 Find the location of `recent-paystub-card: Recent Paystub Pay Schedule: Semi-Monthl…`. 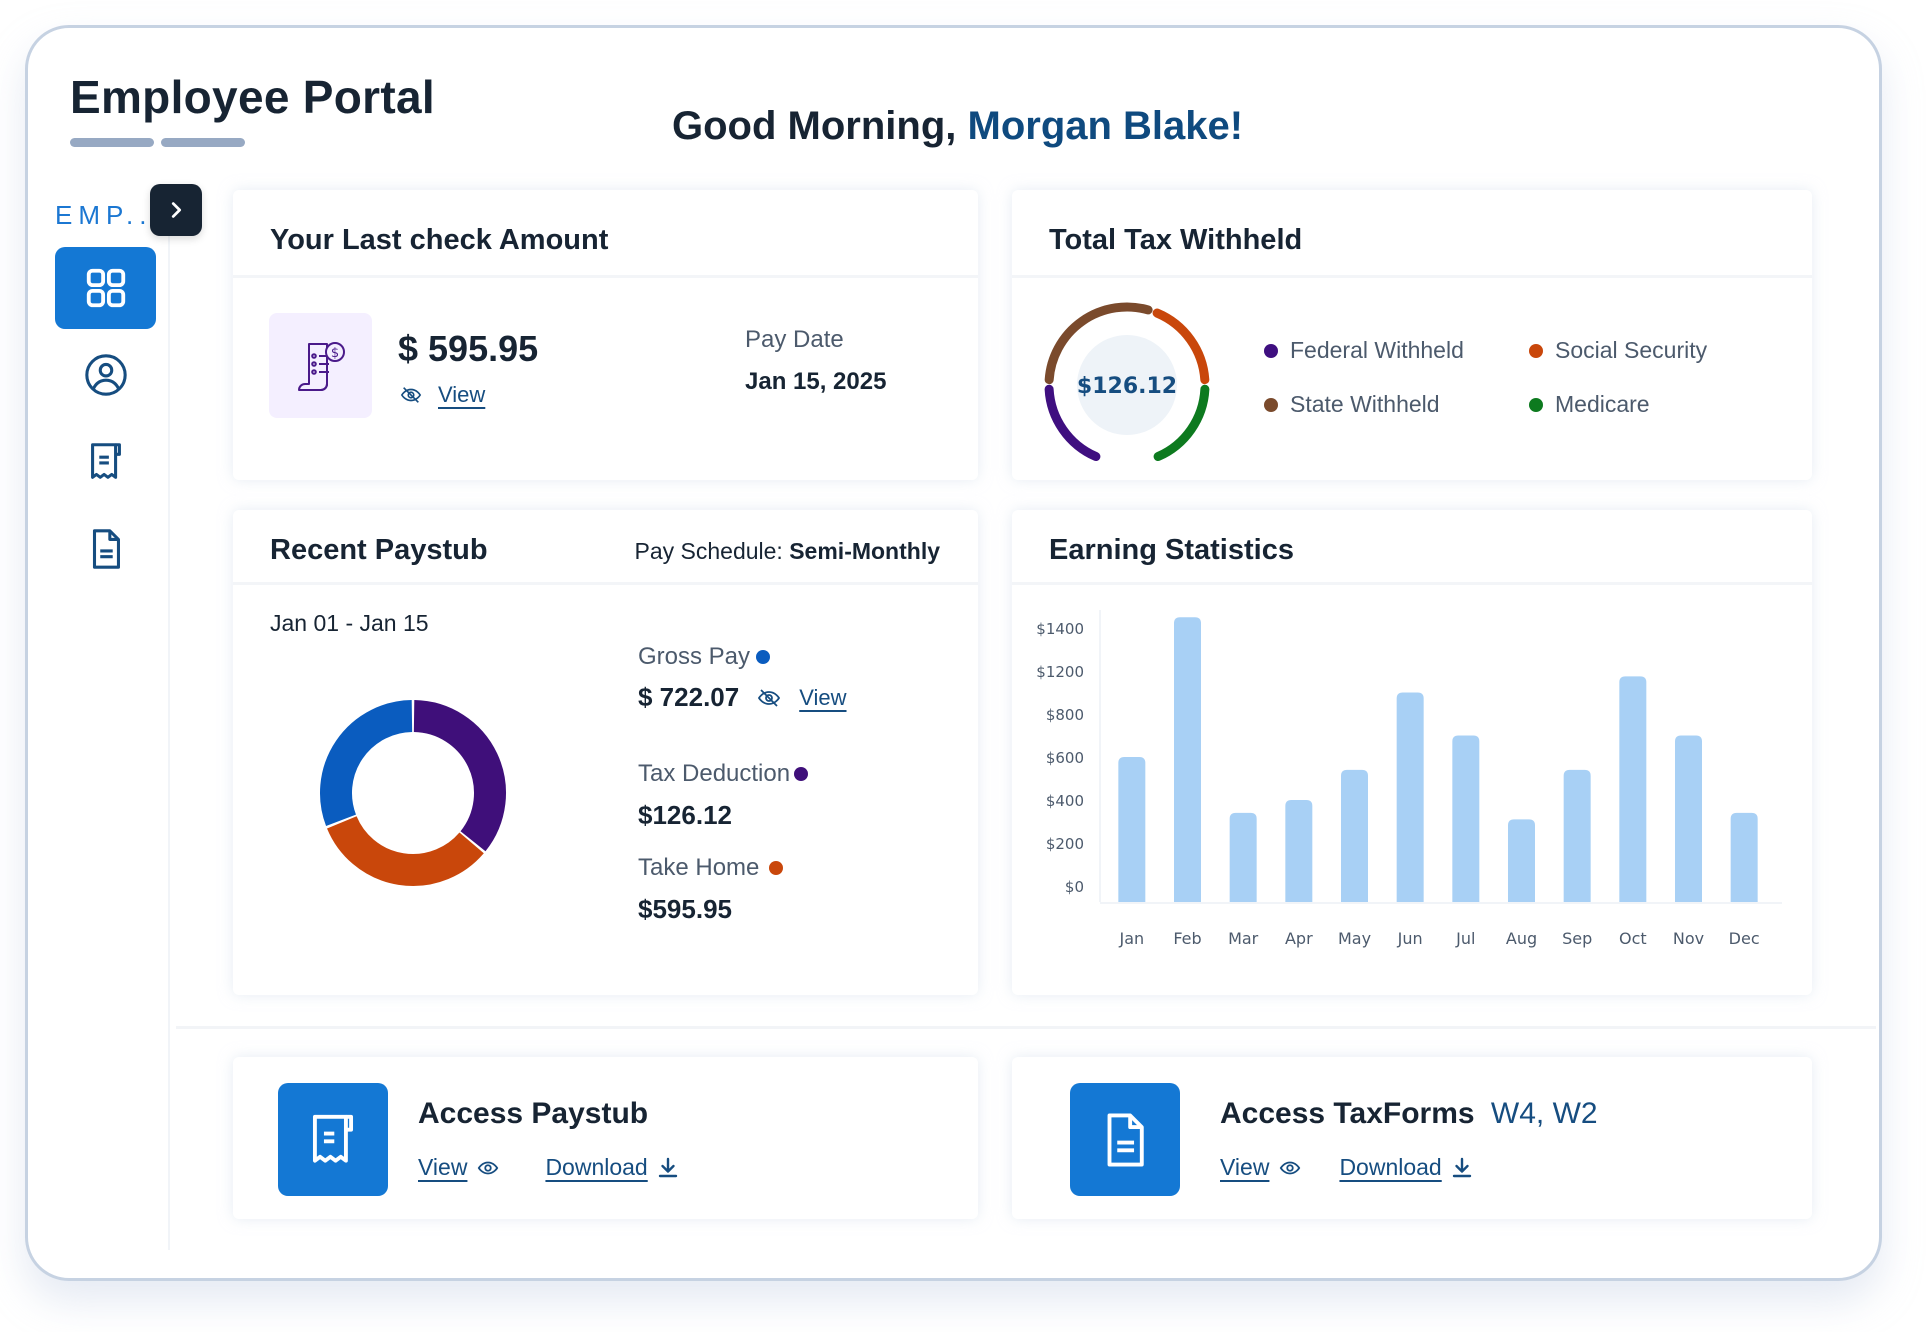

recent-paystub-card: Recent Paystub Pay Schedule: Semi-Monthl… is located at coordinates (605, 752).